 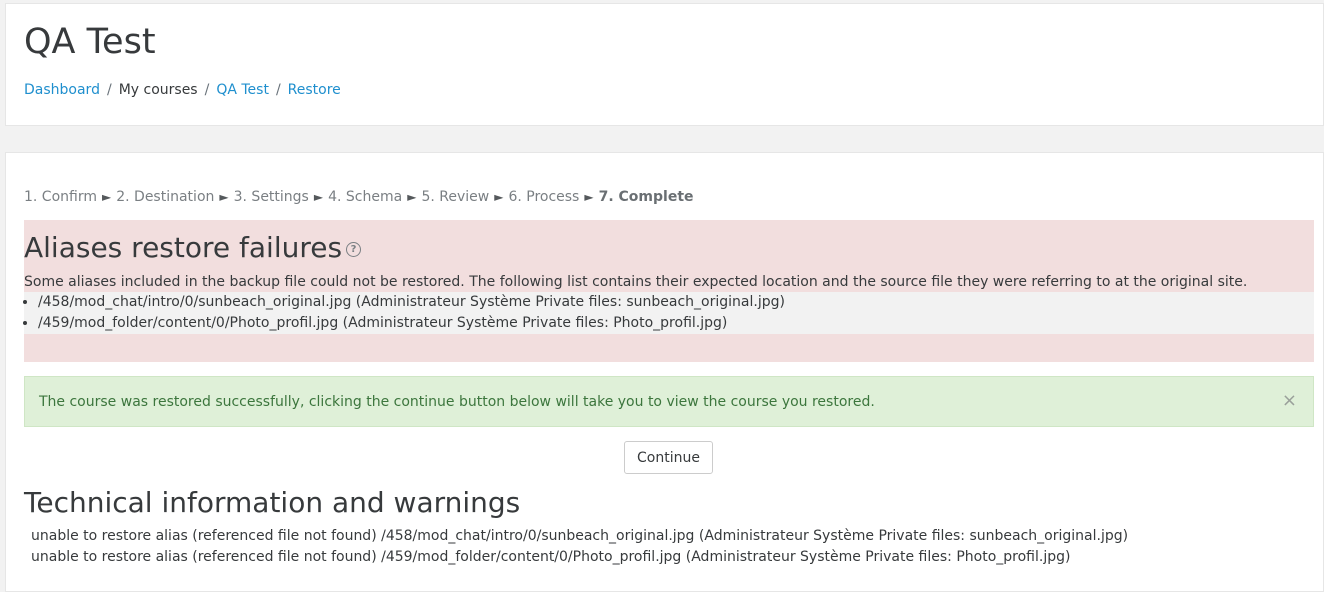 I want to click on breadcrumb-course: QA Test, so click(x=242, y=90).